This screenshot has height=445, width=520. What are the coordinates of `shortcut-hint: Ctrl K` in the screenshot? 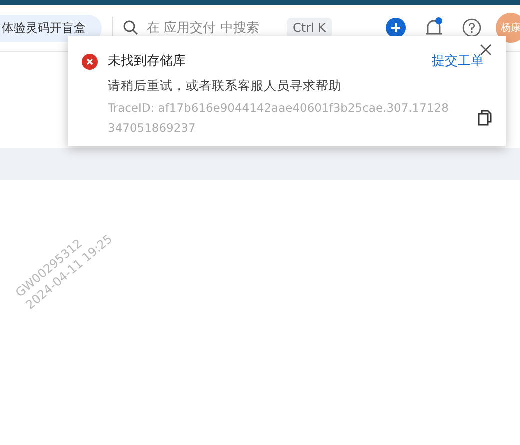 It's located at (309, 28).